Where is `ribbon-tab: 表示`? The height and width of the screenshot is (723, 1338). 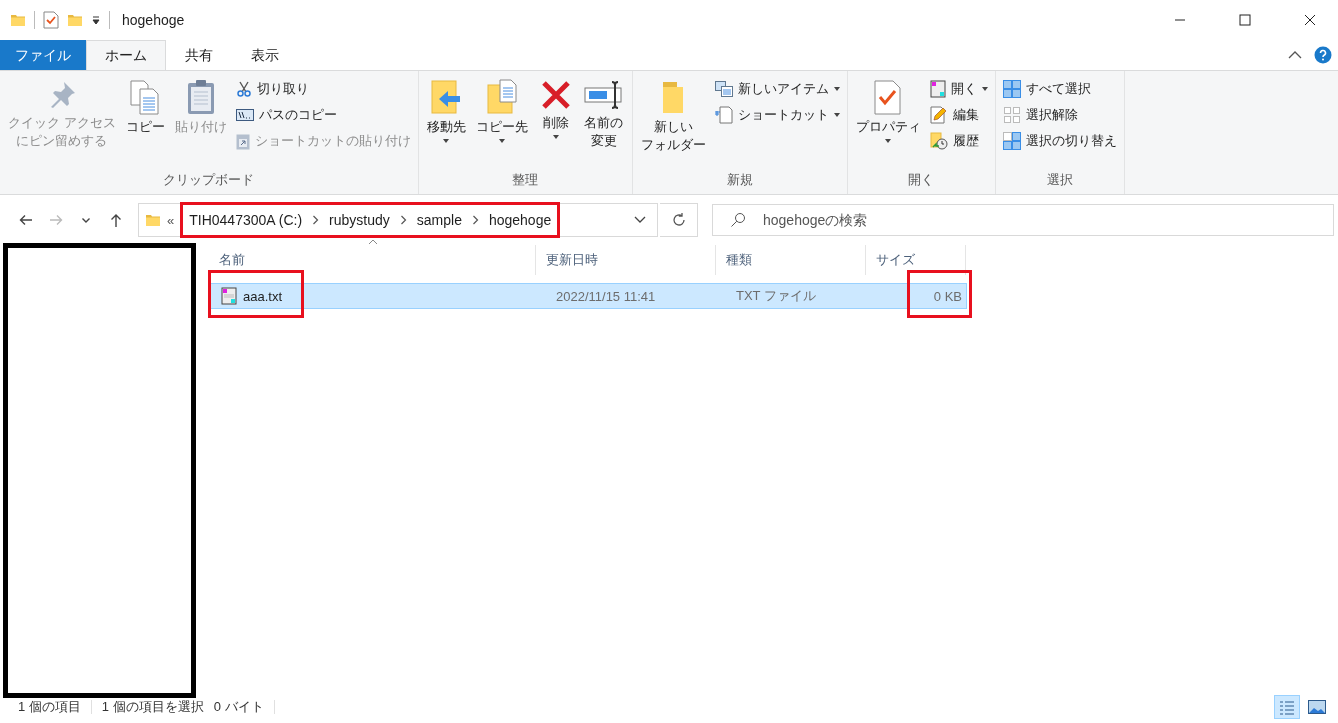 ribbon-tab: 表示 is located at coordinates (265, 55).